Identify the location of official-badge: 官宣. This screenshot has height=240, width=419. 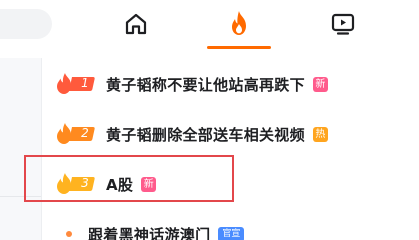
(231, 233).